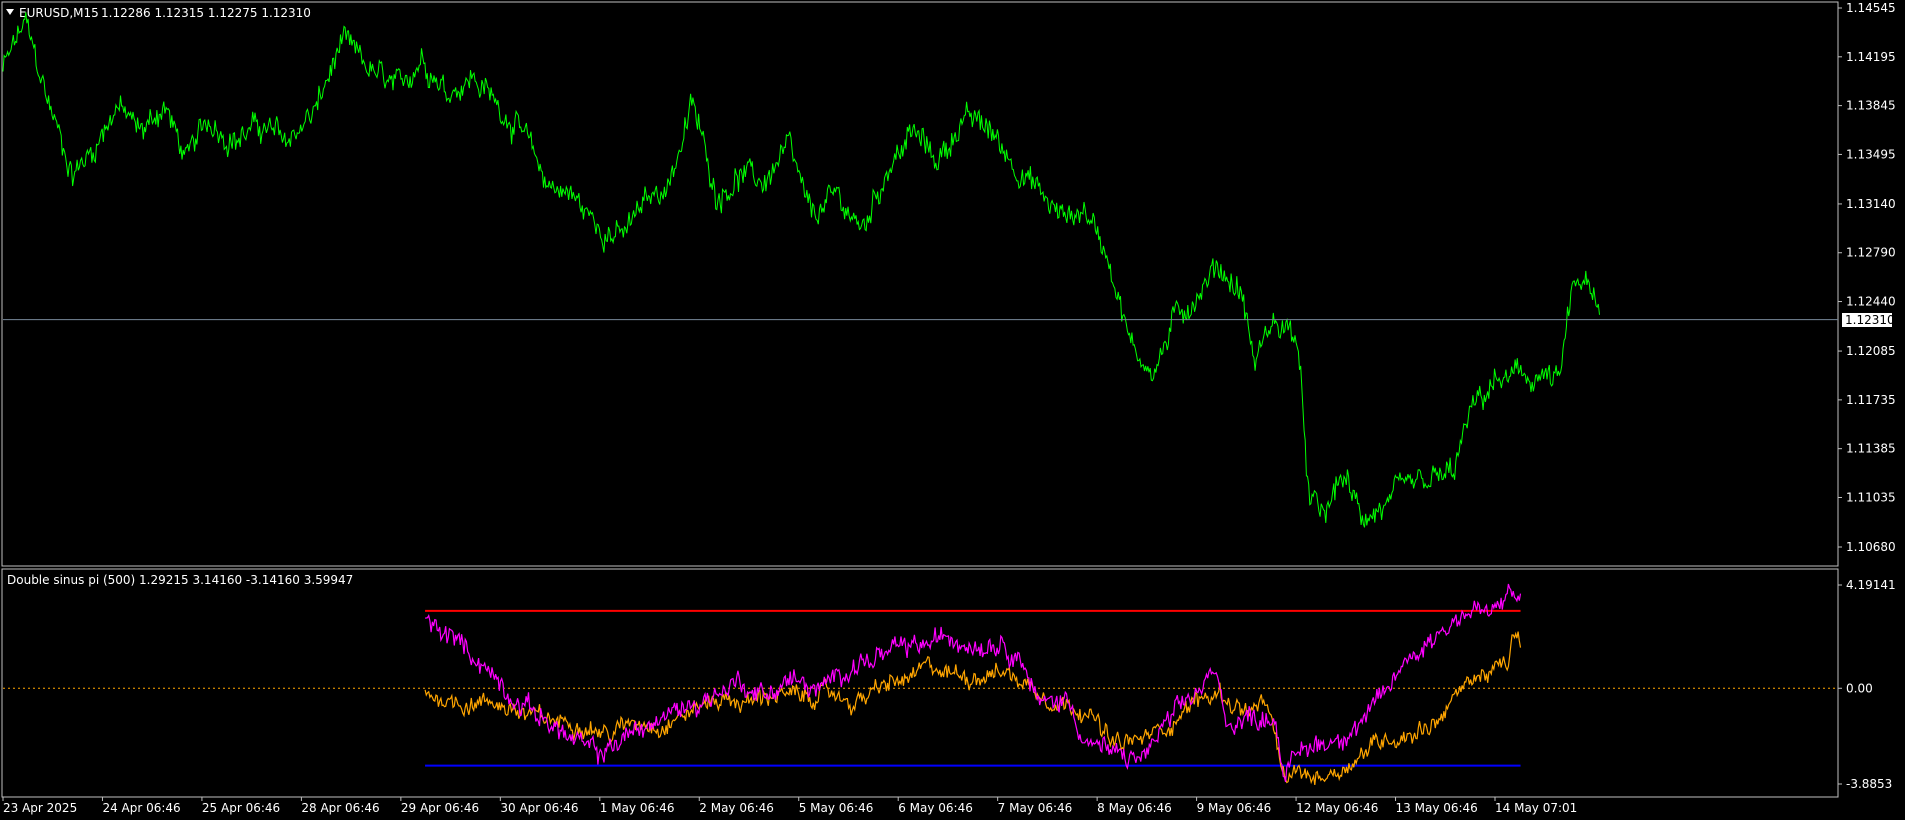  Describe the element at coordinates (1871, 351) in the screenshot. I see `price-label: 1.12085` at that location.